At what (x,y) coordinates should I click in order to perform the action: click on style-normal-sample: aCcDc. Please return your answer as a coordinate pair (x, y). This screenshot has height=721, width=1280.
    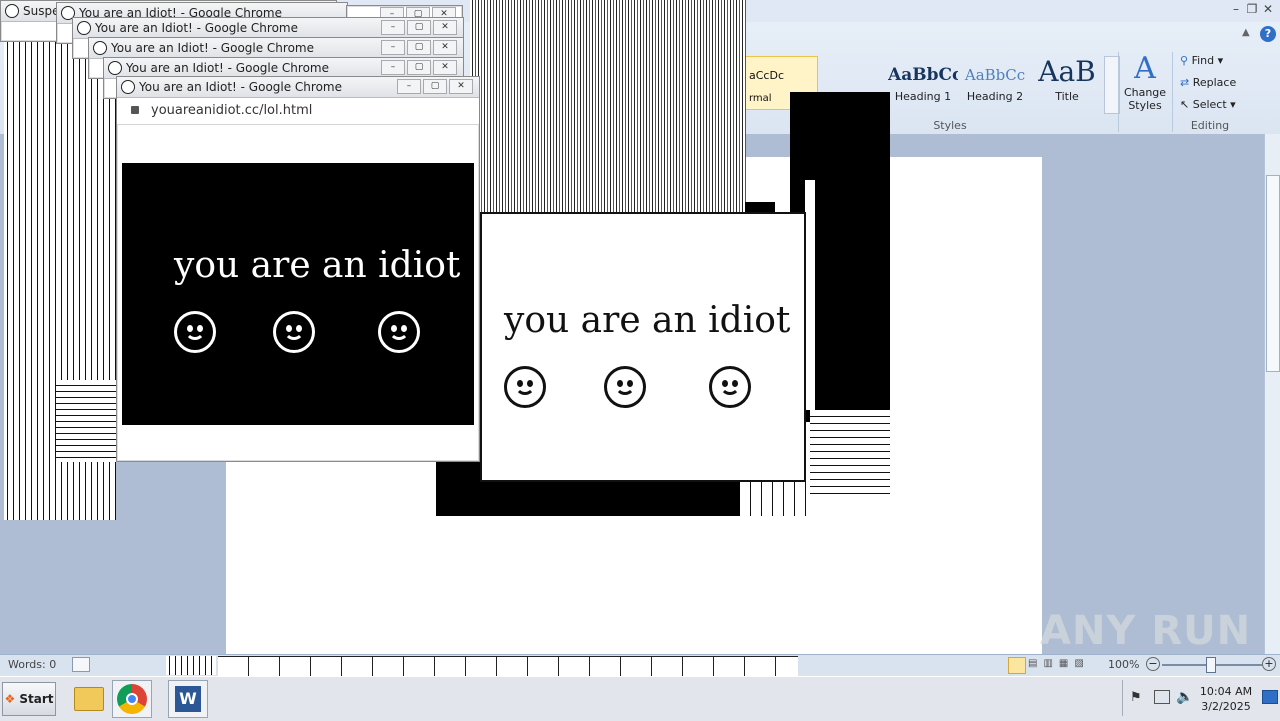
    Looking at the image, I should click on (766, 75).